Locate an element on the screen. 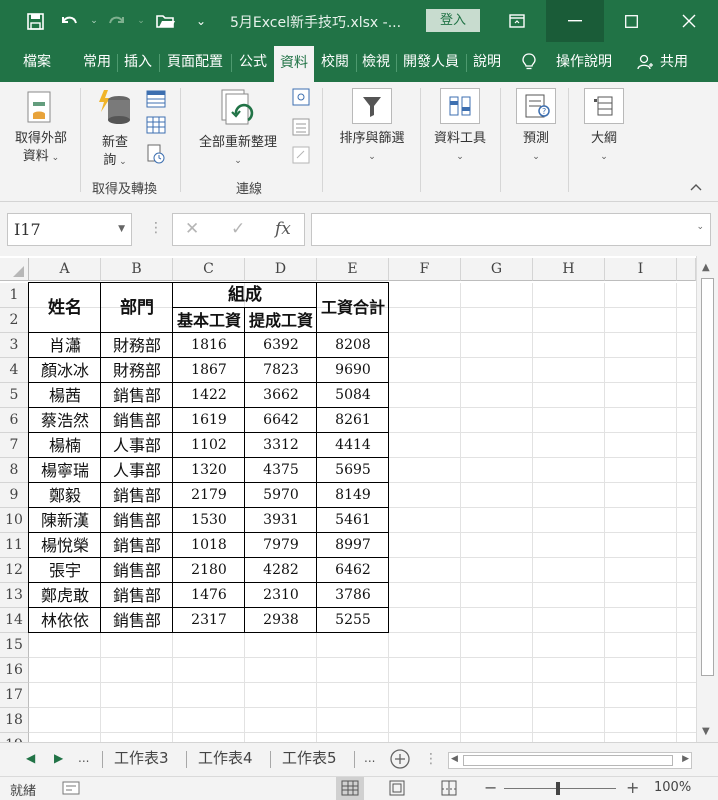 This screenshot has height=800, width=718. insert-function-icon: fx is located at coordinates (283, 229).